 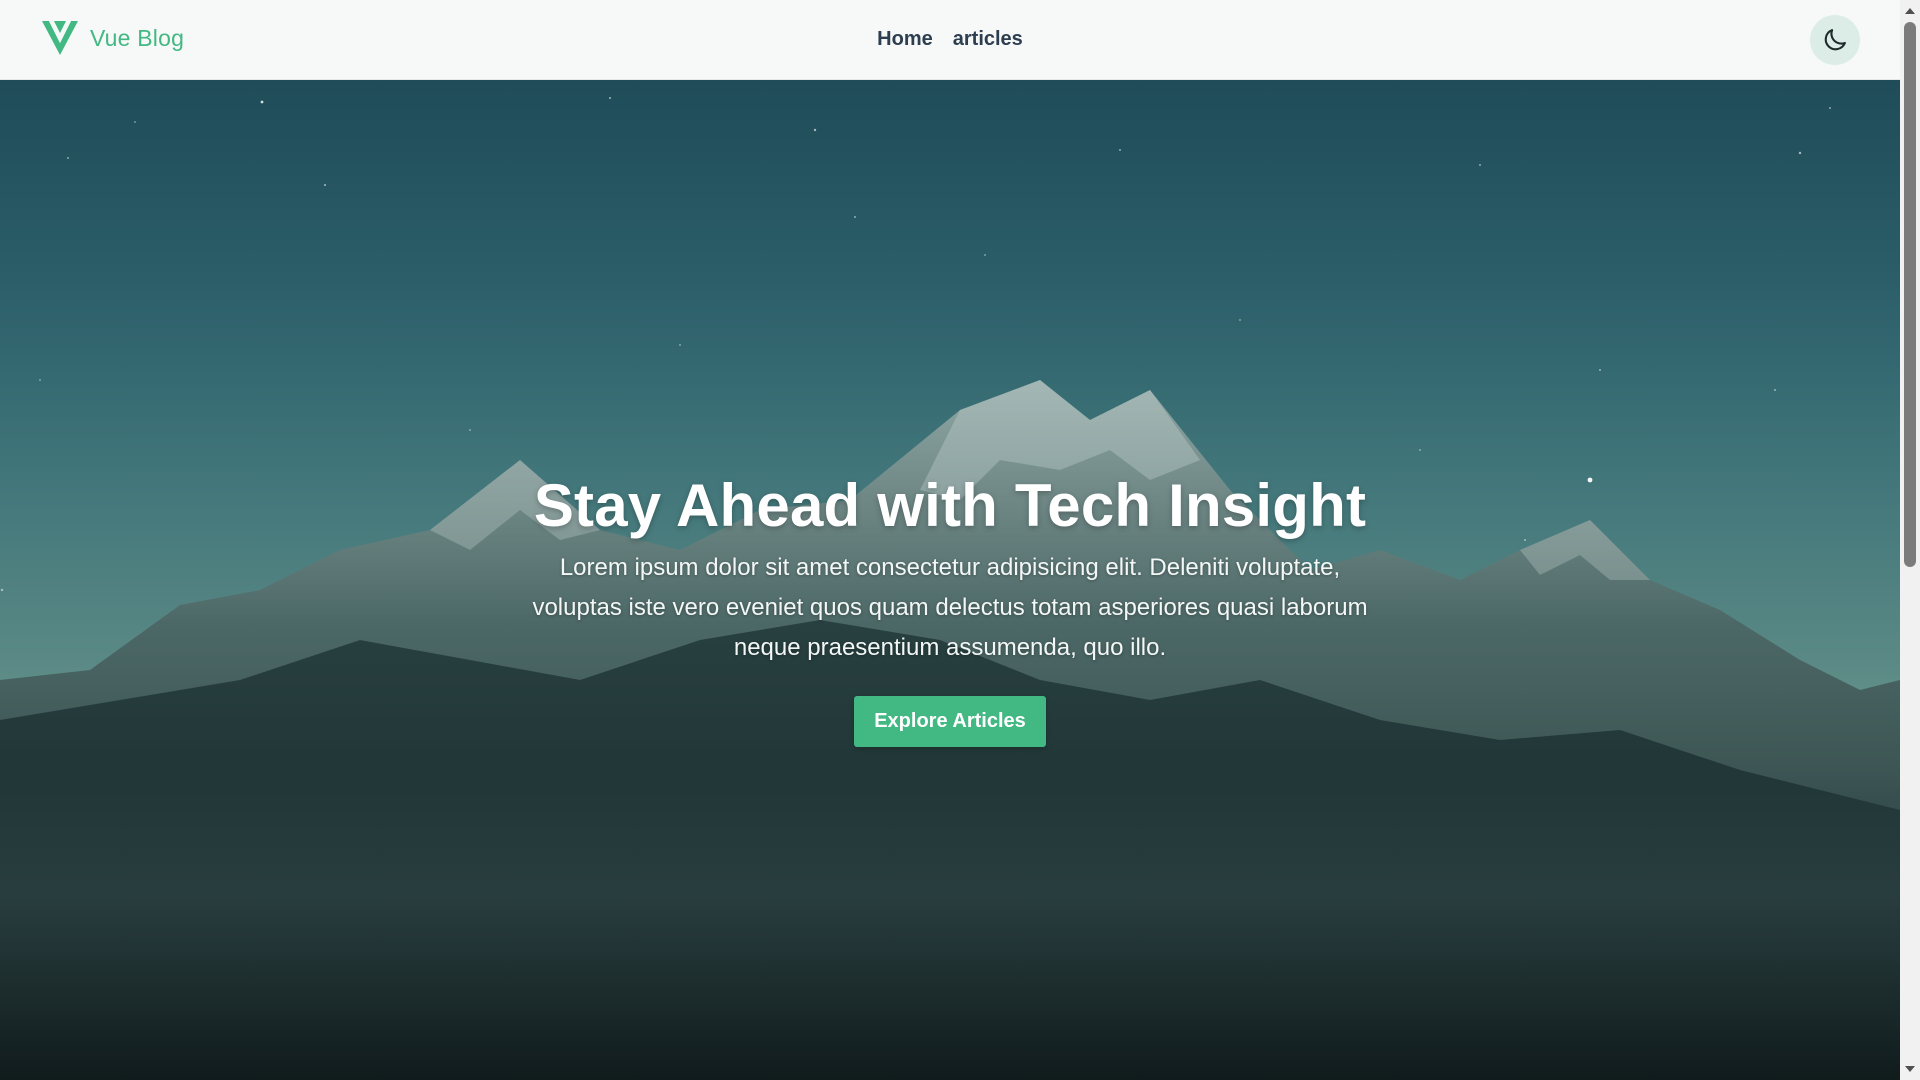 What do you see at coordinates (950, 721) in the screenshot?
I see `explore-articles-button: Explore Articles` at bounding box center [950, 721].